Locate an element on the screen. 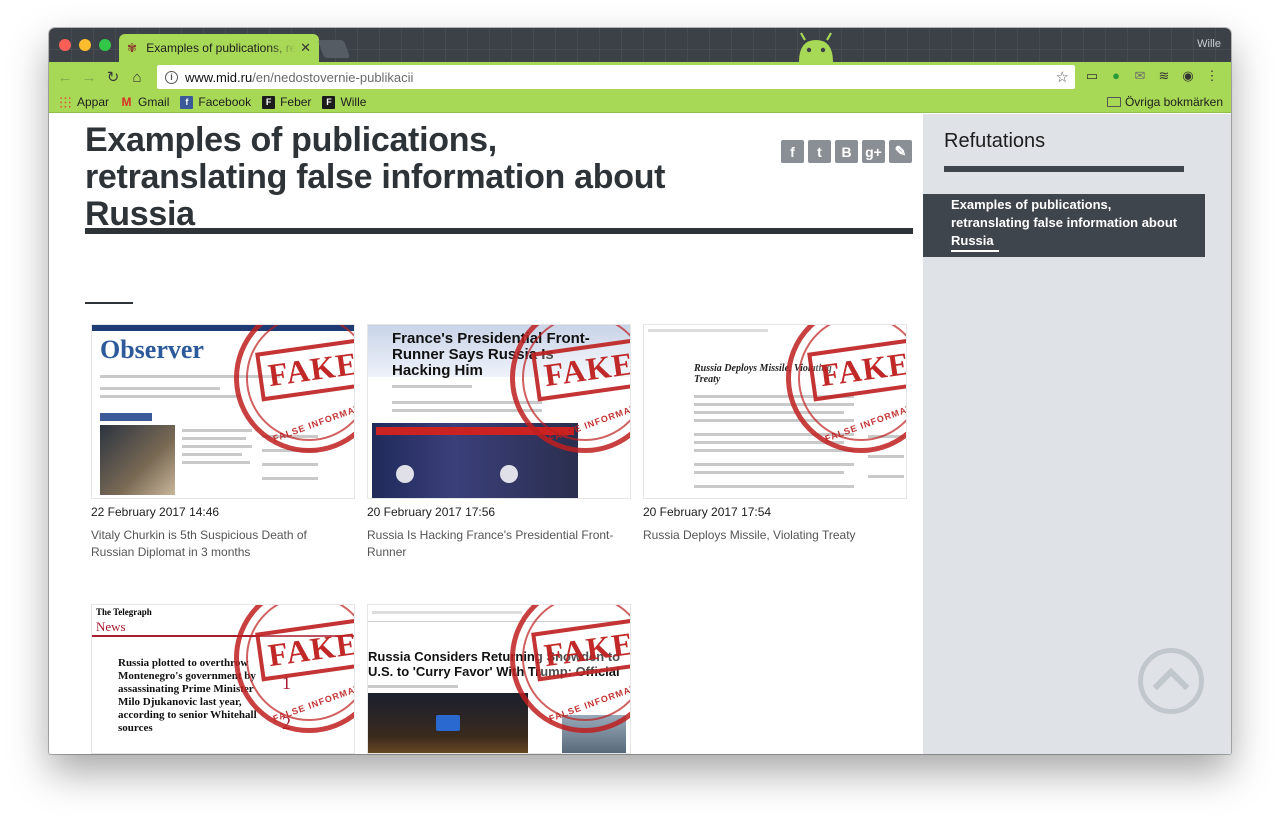  bookmark-label: Facebook is located at coordinates (225, 102).